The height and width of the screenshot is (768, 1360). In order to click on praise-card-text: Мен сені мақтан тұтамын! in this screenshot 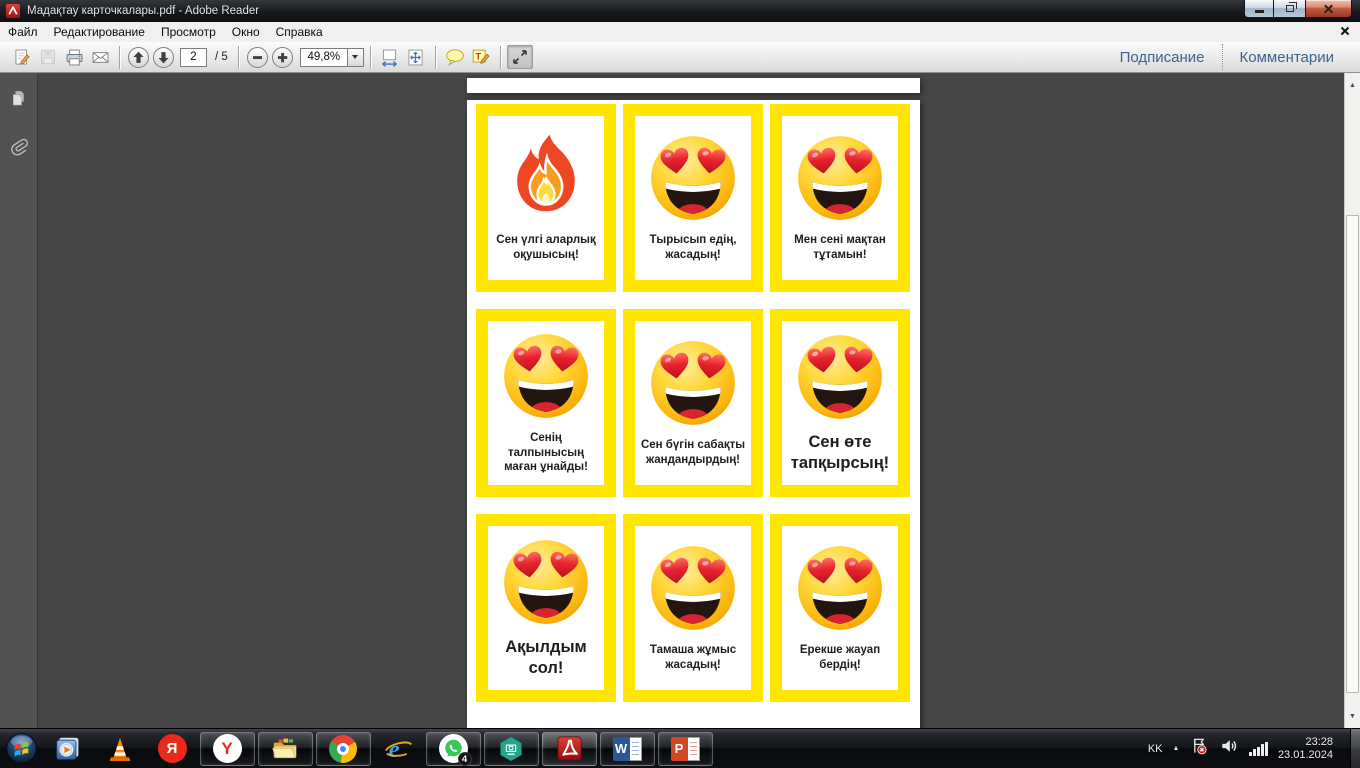, I will do `click(840, 247)`.